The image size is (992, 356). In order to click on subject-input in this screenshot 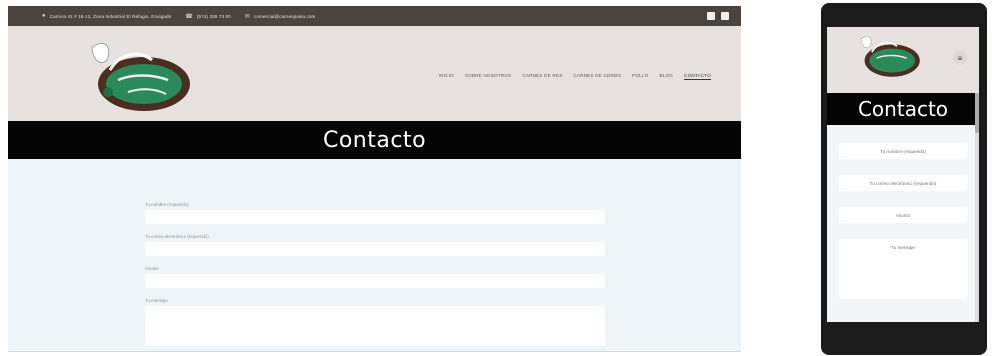, I will do `click(375, 281)`.